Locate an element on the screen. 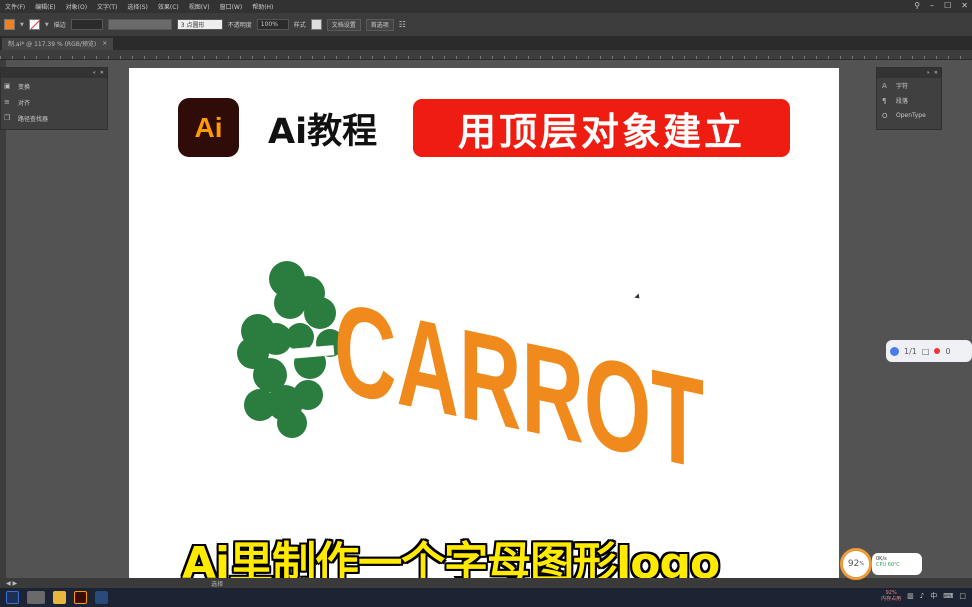 This screenshot has width=972, height=607. arrange-icon: ☷ is located at coordinates (402, 24).